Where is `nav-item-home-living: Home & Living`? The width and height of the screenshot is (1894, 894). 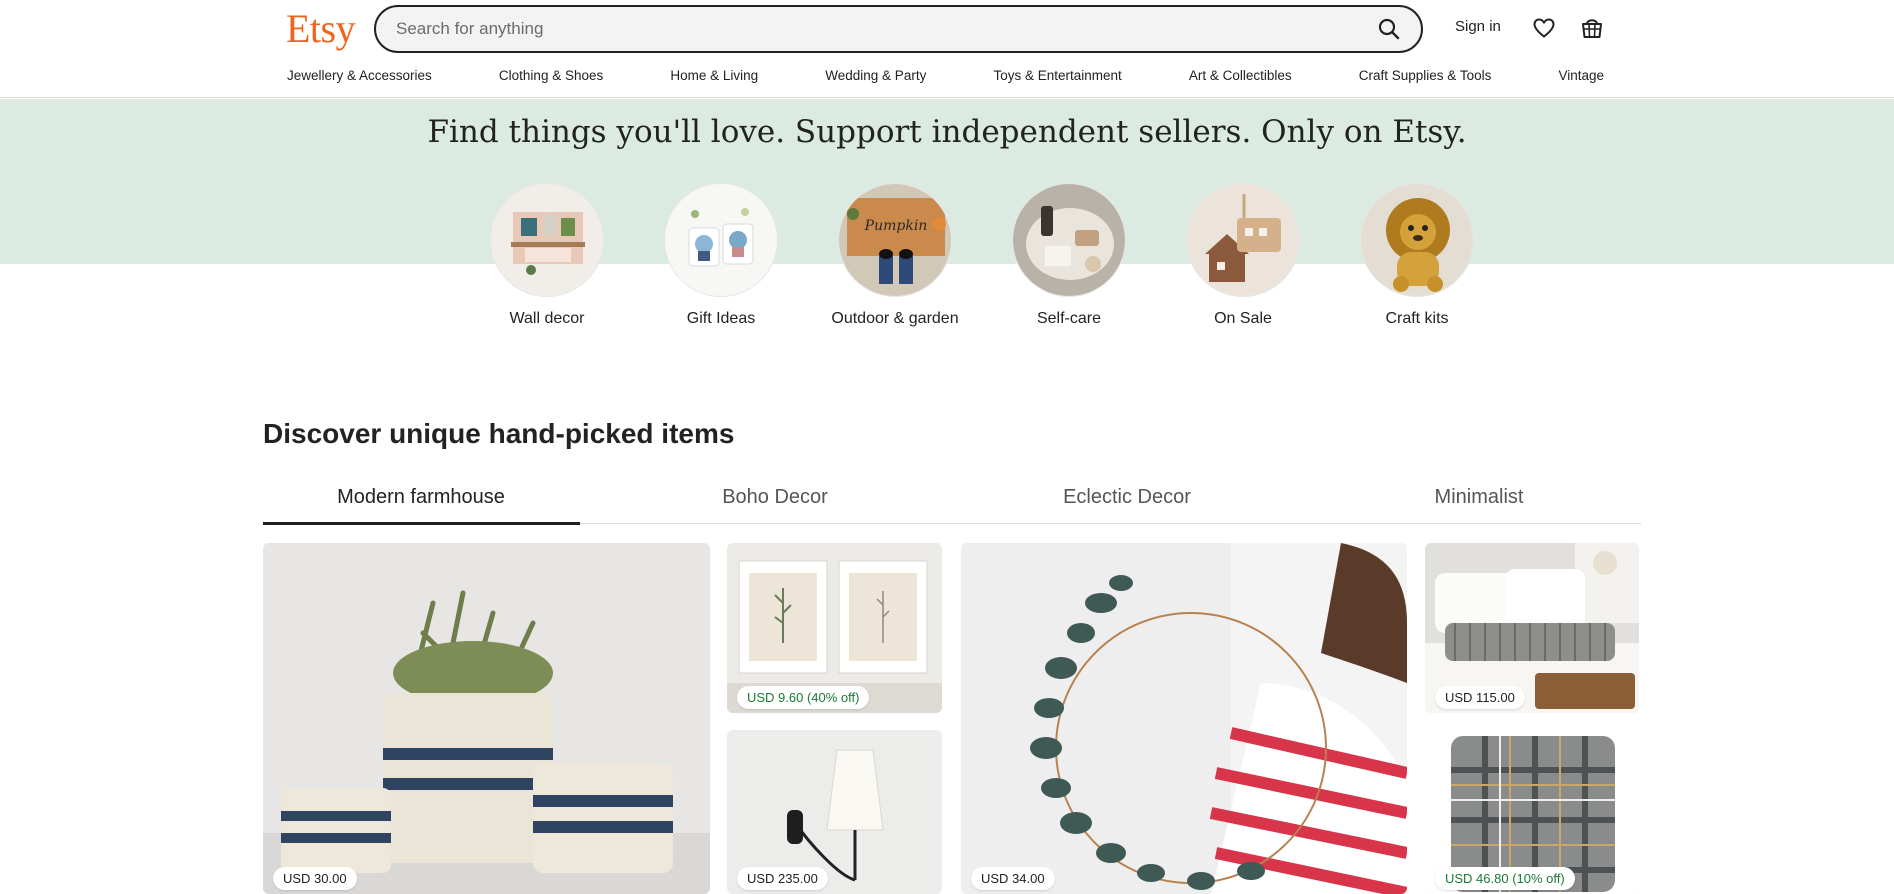
nav-item-home-living: Home & Living is located at coordinates (714, 78).